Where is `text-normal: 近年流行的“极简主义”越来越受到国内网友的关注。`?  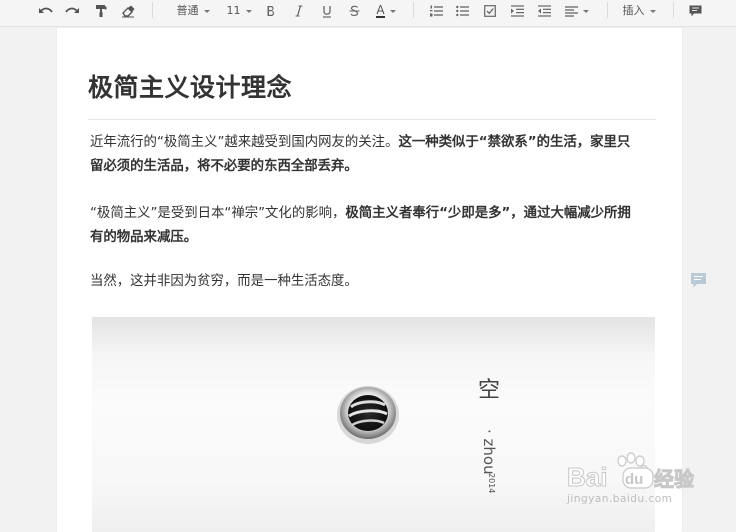 text-normal: 近年流行的“极简主义”越来越受到国内网友的关注。 is located at coordinates (244, 142).